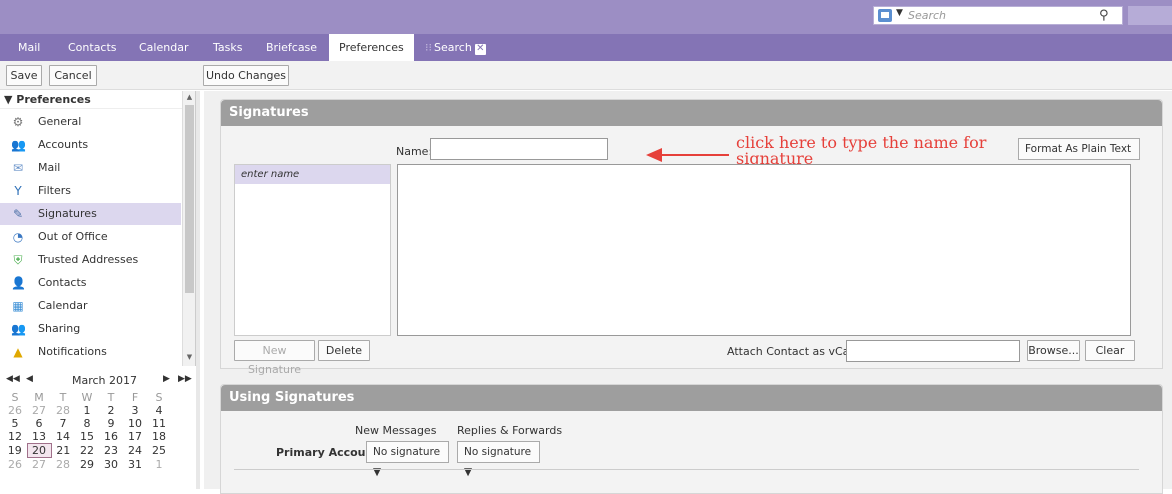 The height and width of the screenshot is (494, 1172). Describe the element at coordinates (407, 459) in the screenshot. I see `new-messages-dropdown: No signature ▼` at that location.